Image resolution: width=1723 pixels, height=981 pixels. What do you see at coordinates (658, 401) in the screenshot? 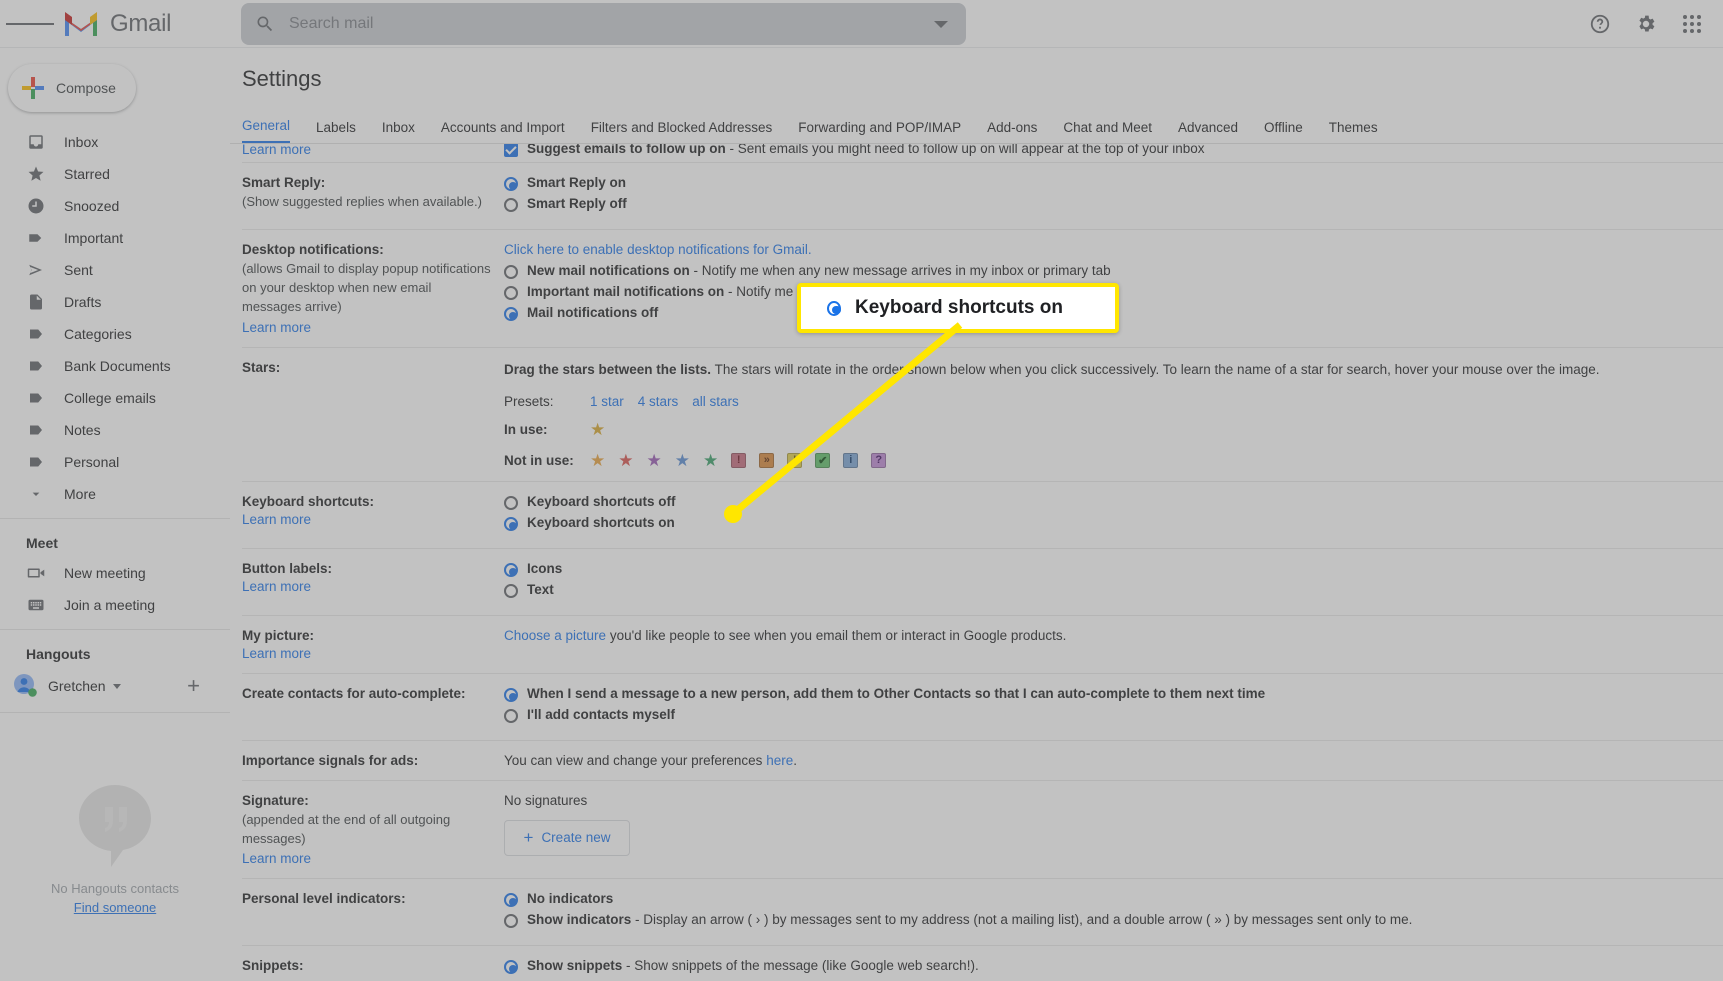
I see `preset-4-stars: 4 stars` at bounding box center [658, 401].